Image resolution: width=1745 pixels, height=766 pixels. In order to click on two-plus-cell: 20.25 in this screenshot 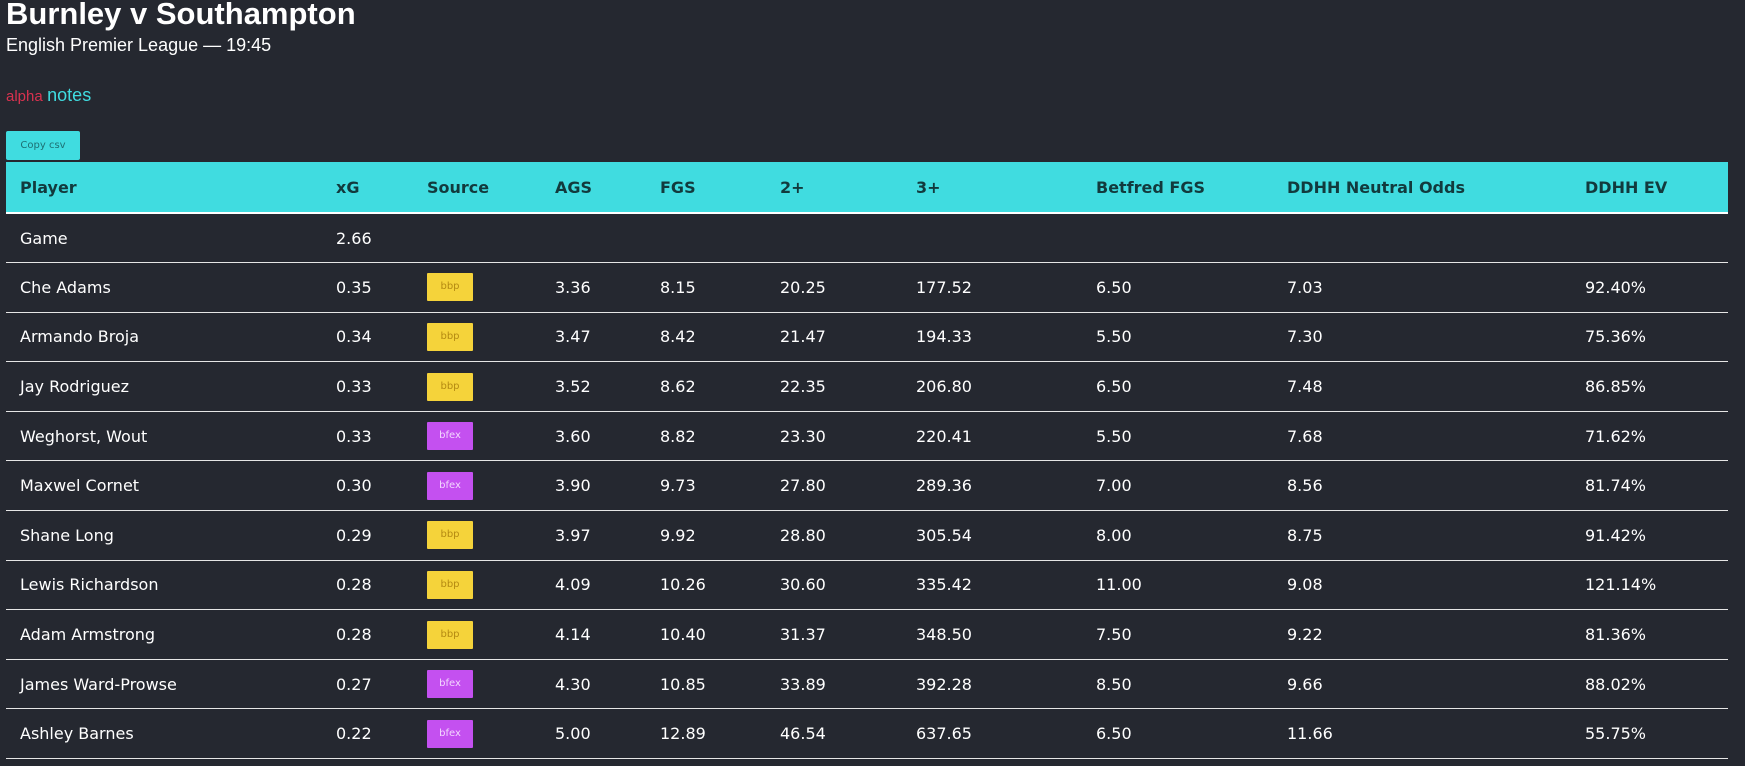, I will do `click(834, 287)`.